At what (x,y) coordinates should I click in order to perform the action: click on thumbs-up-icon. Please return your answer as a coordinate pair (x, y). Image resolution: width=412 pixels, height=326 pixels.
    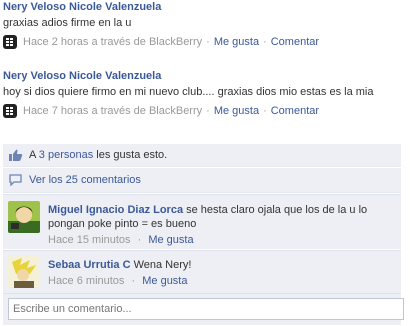
    Looking at the image, I should click on (16, 155).